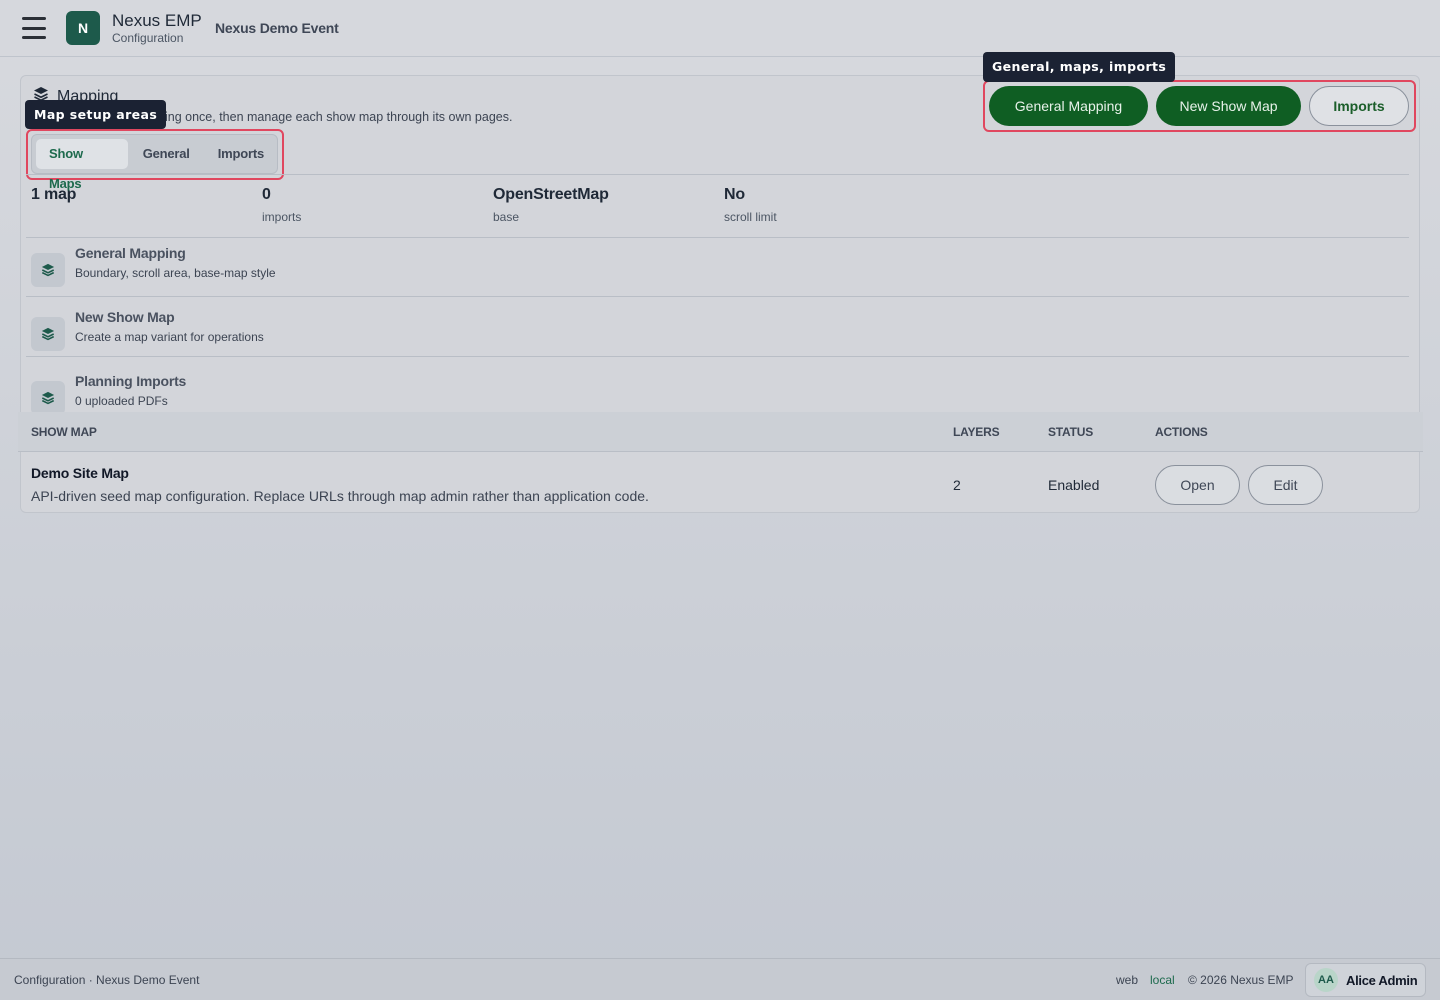  Describe the element at coordinates (1228, 106) in the screenshot. I see `new-show-map-button: New Show Map` at that location.